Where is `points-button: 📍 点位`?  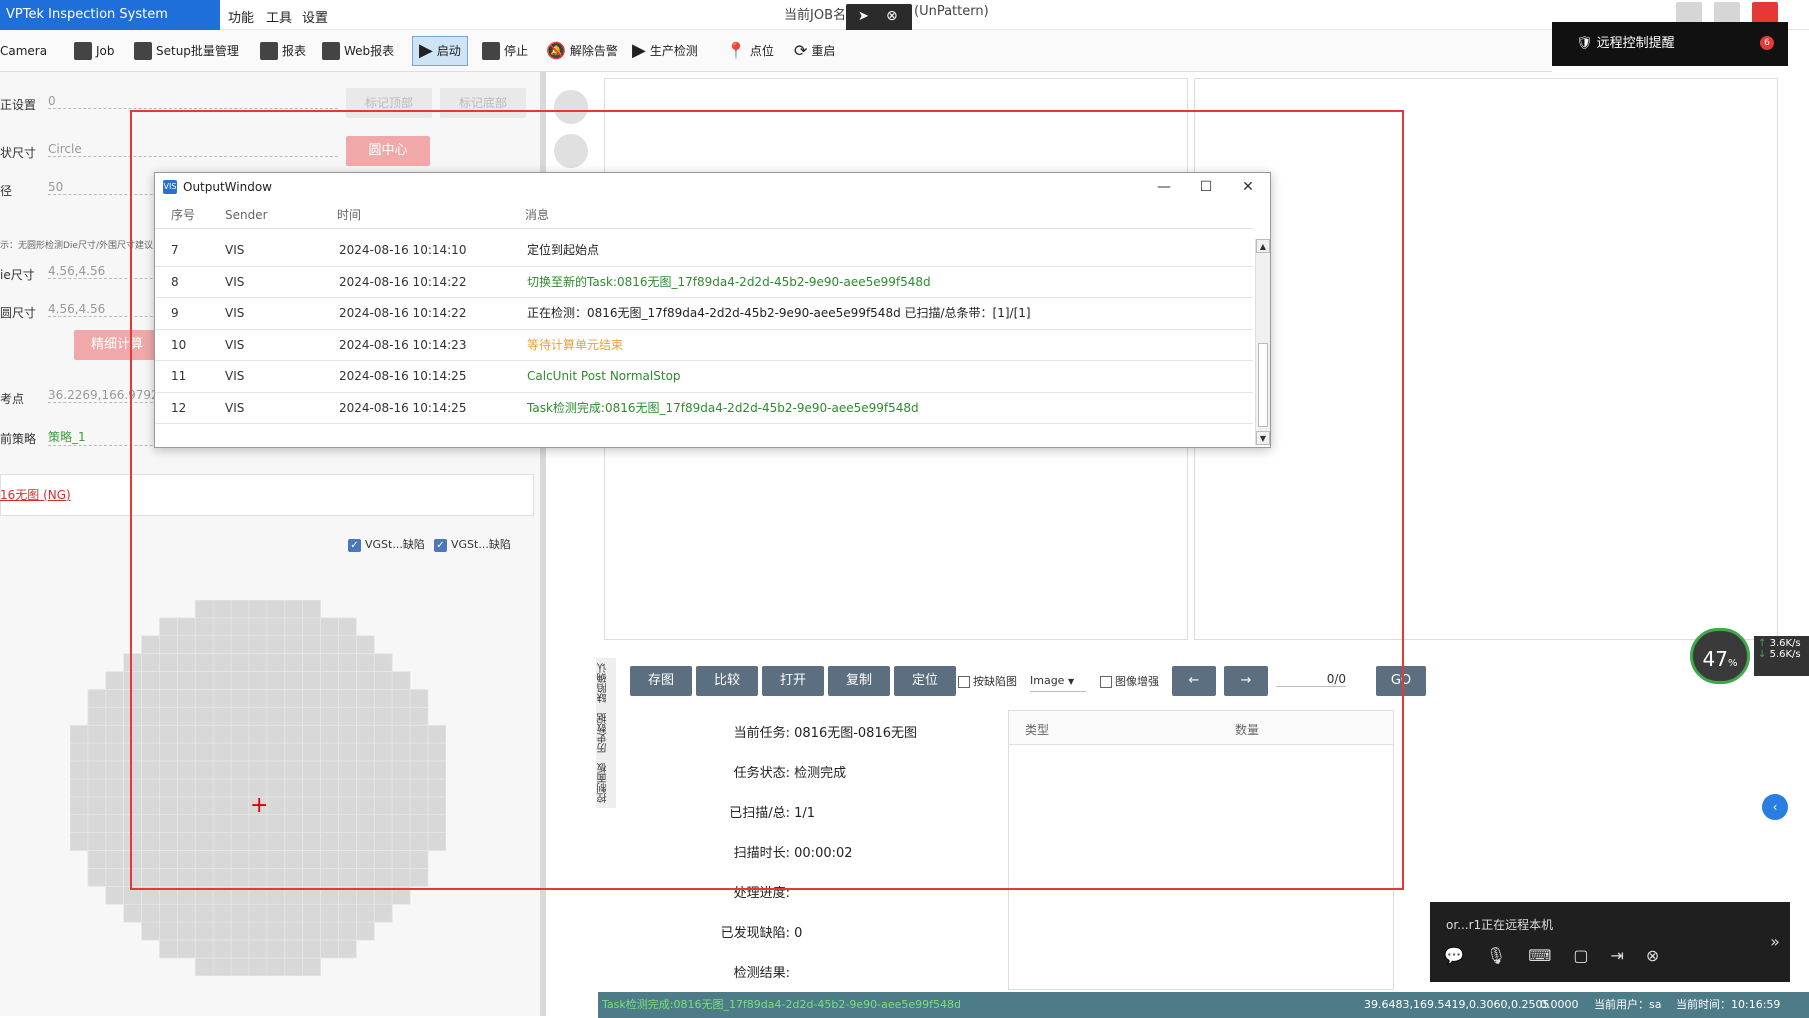
points-button: 📍 点位 is located at coordinates (750, 51).